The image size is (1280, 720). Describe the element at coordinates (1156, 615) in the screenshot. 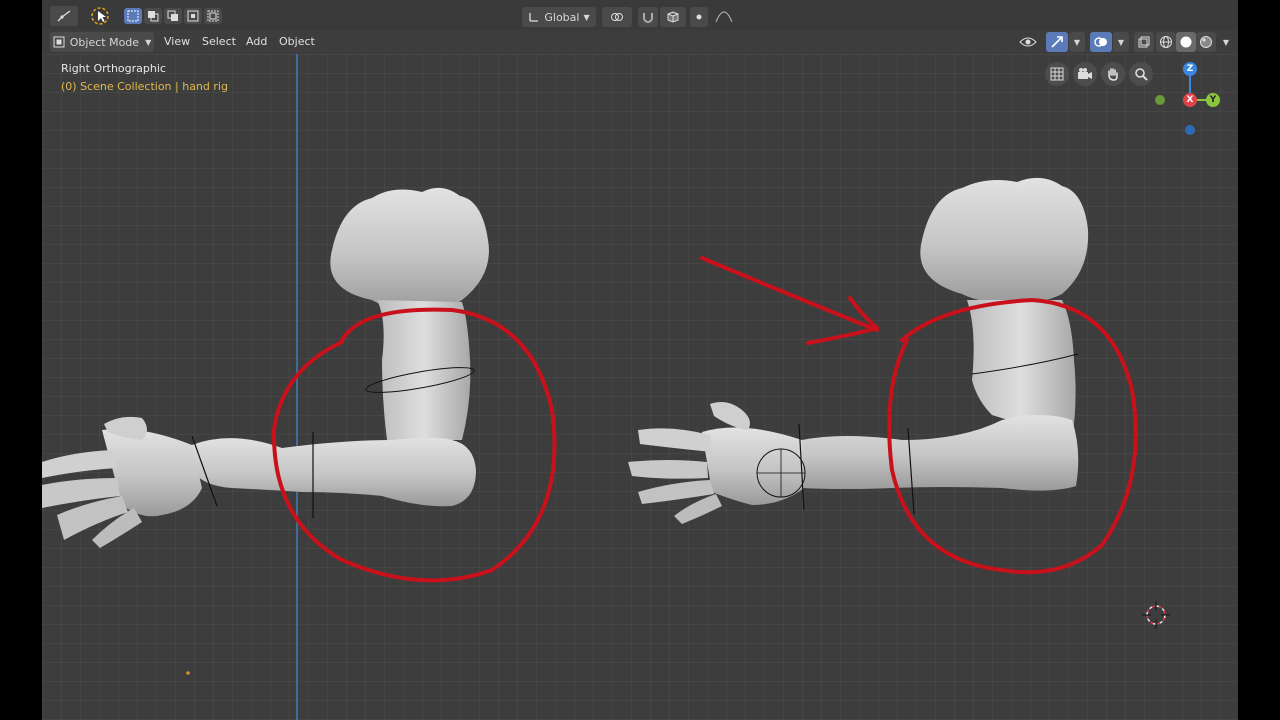

I see `3d-cursor-icon` at that location.